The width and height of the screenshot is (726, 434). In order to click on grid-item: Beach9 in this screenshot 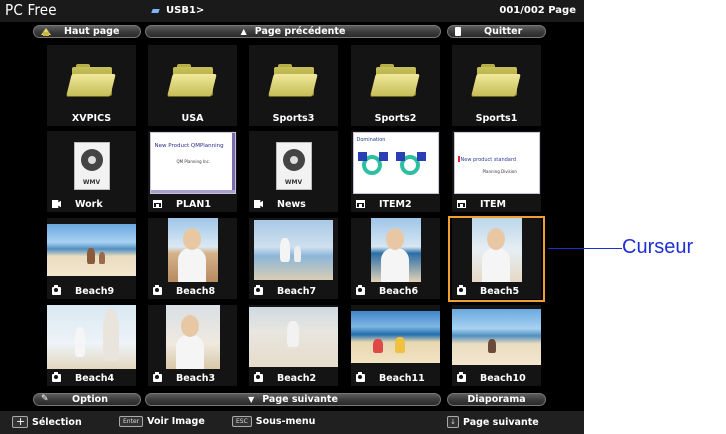, I will do `click(91, 258)`.